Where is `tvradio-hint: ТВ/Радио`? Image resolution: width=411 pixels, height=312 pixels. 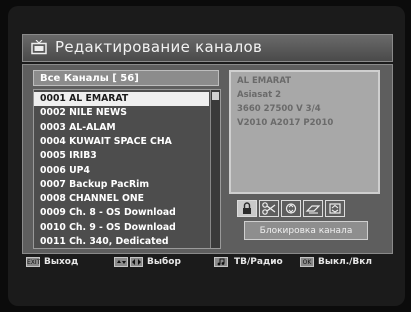
tvradio-hint: ТВ/Радио is located at coordinates (258, 262).